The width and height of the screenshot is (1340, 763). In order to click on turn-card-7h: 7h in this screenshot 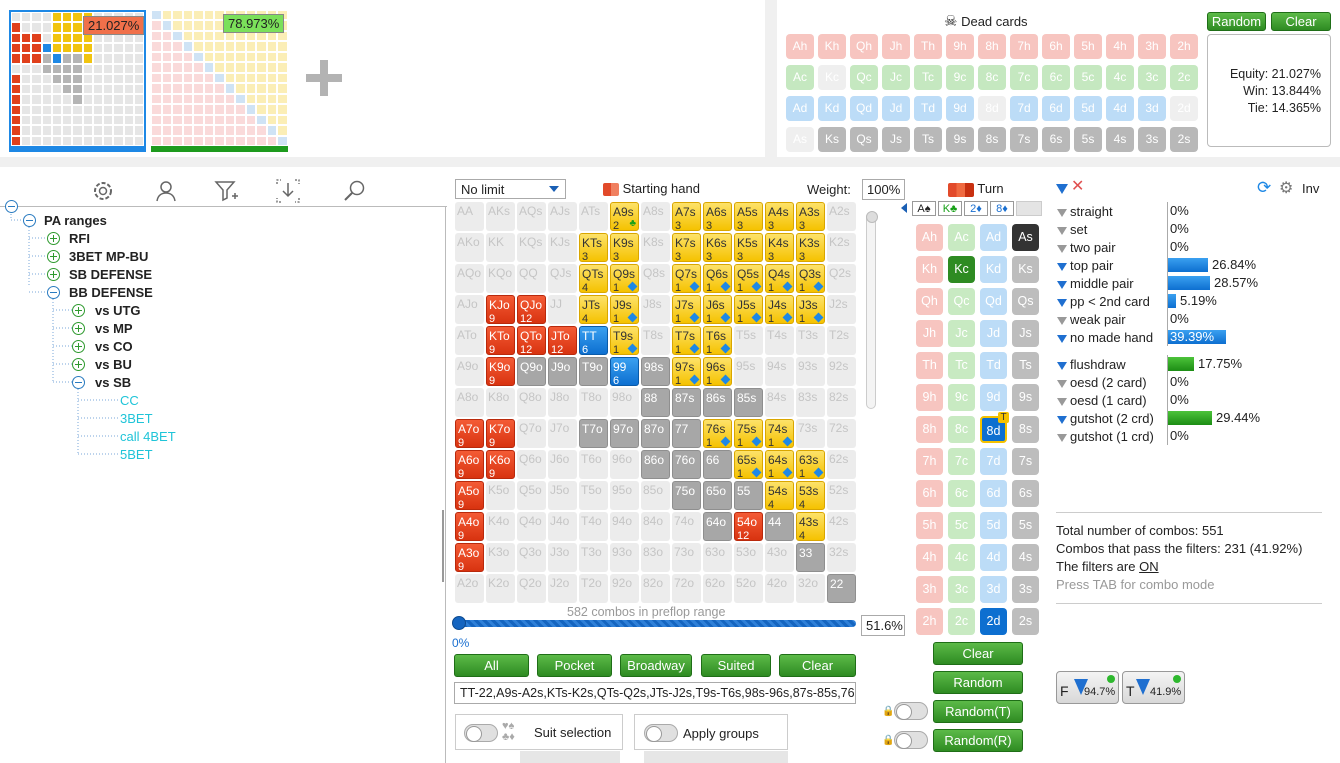, I will do `click(929, 461)`.